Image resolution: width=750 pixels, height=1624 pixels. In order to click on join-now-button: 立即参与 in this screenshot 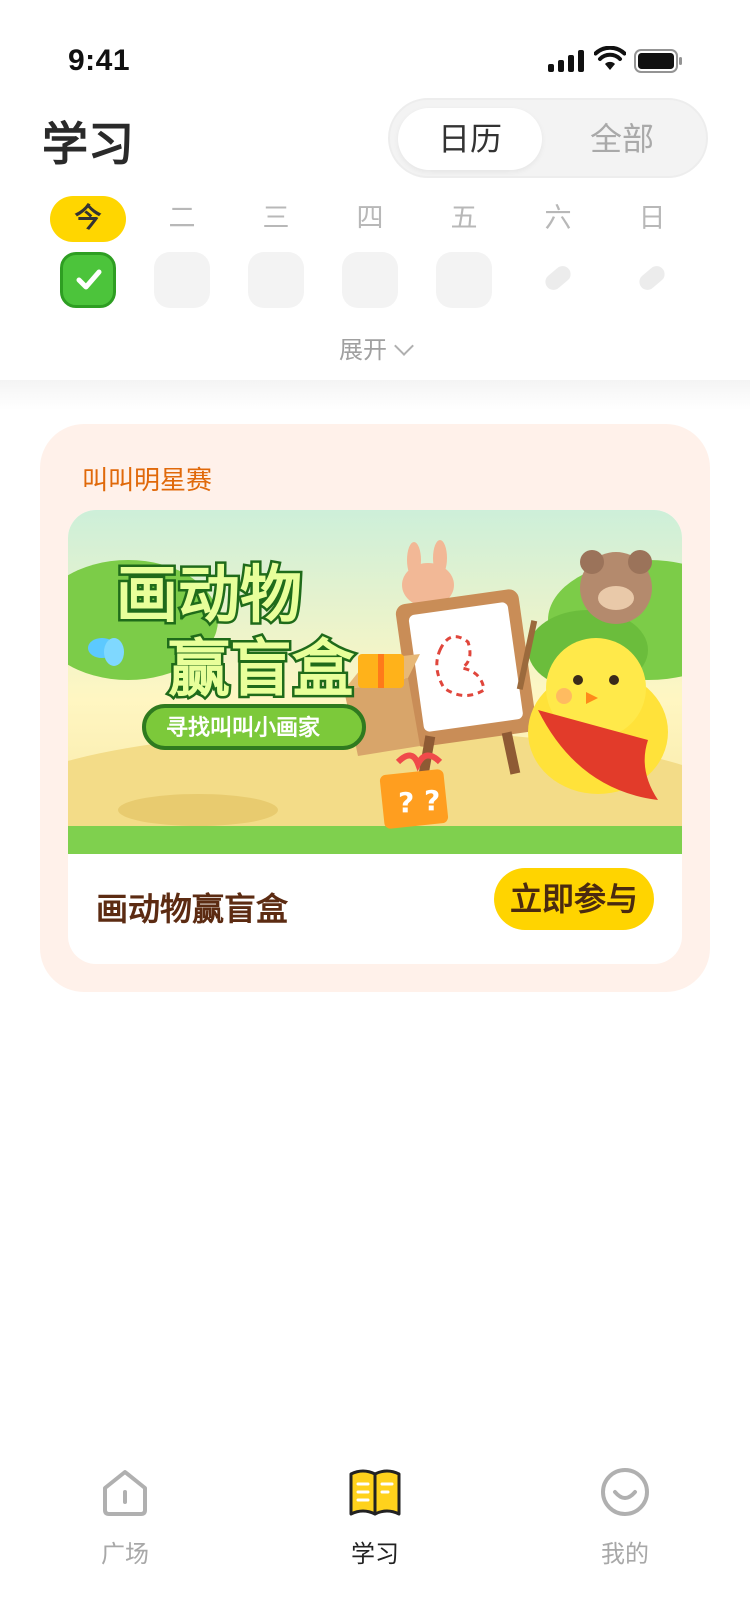, I will do `click(574, 899)`.